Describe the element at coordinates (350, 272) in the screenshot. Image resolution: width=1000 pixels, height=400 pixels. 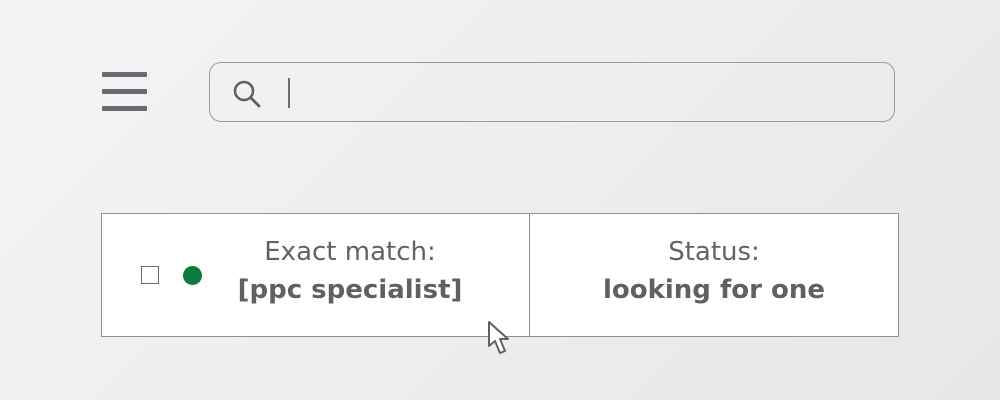
I see `match-cell: Exact match: [ppc specialist]` at that location.